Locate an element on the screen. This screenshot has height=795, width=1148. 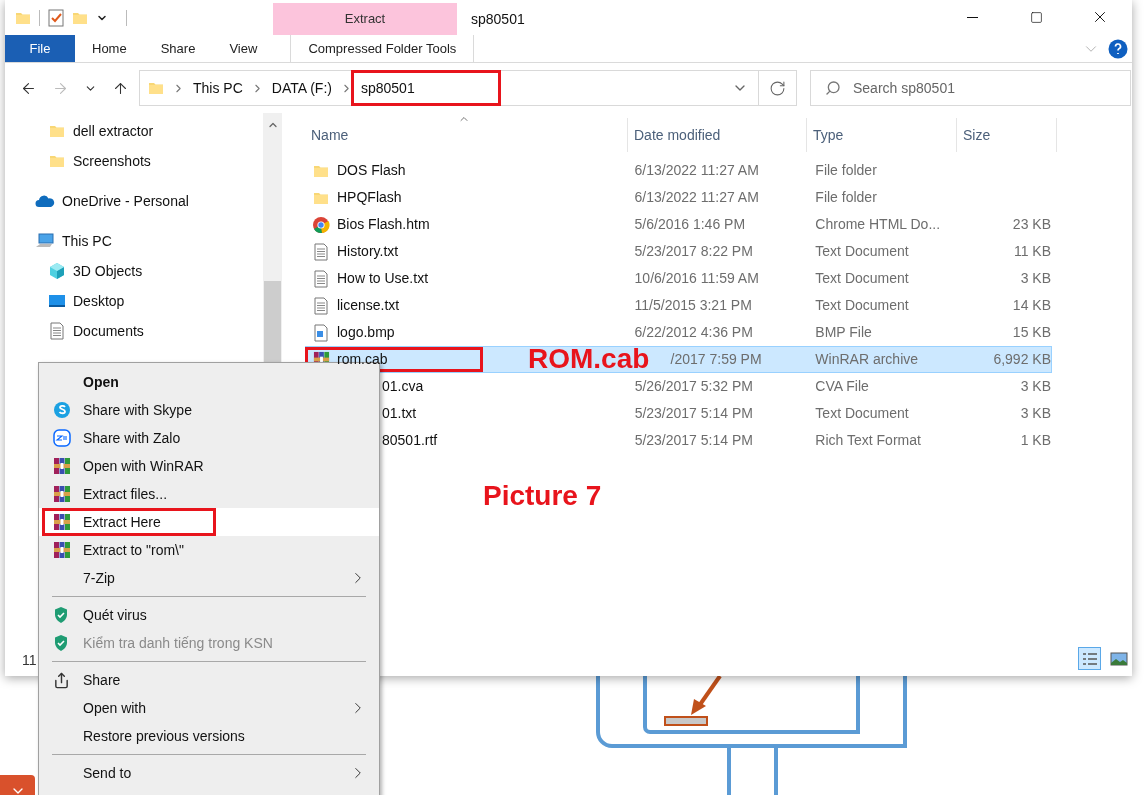
date-cell: 10/6/2016 11:59 AM is located at coordinates (696, 278).